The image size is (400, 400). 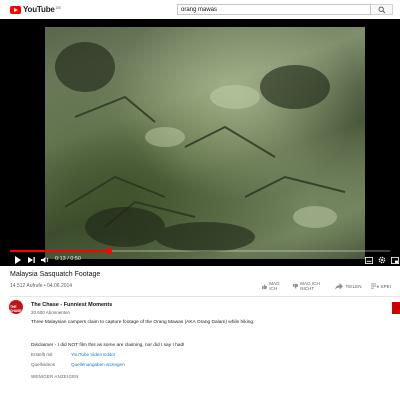 What do you see at coordinates (385, 286) in the screenshot?
I see `save-label: SPEI` at bounding box center [385, 286].